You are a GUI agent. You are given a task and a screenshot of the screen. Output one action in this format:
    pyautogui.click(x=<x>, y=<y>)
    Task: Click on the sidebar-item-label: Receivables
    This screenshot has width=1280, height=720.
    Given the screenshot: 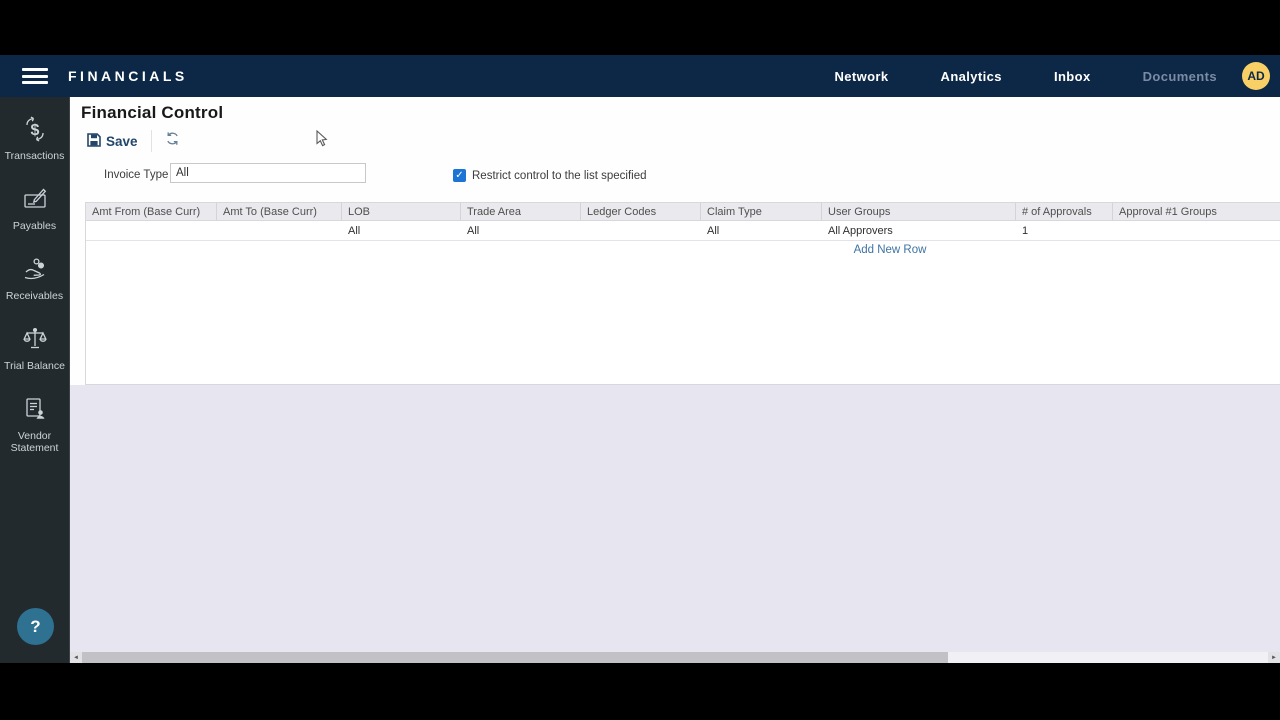 What is the action you would take?
    pyautogui.click(x=34, y=296)
    